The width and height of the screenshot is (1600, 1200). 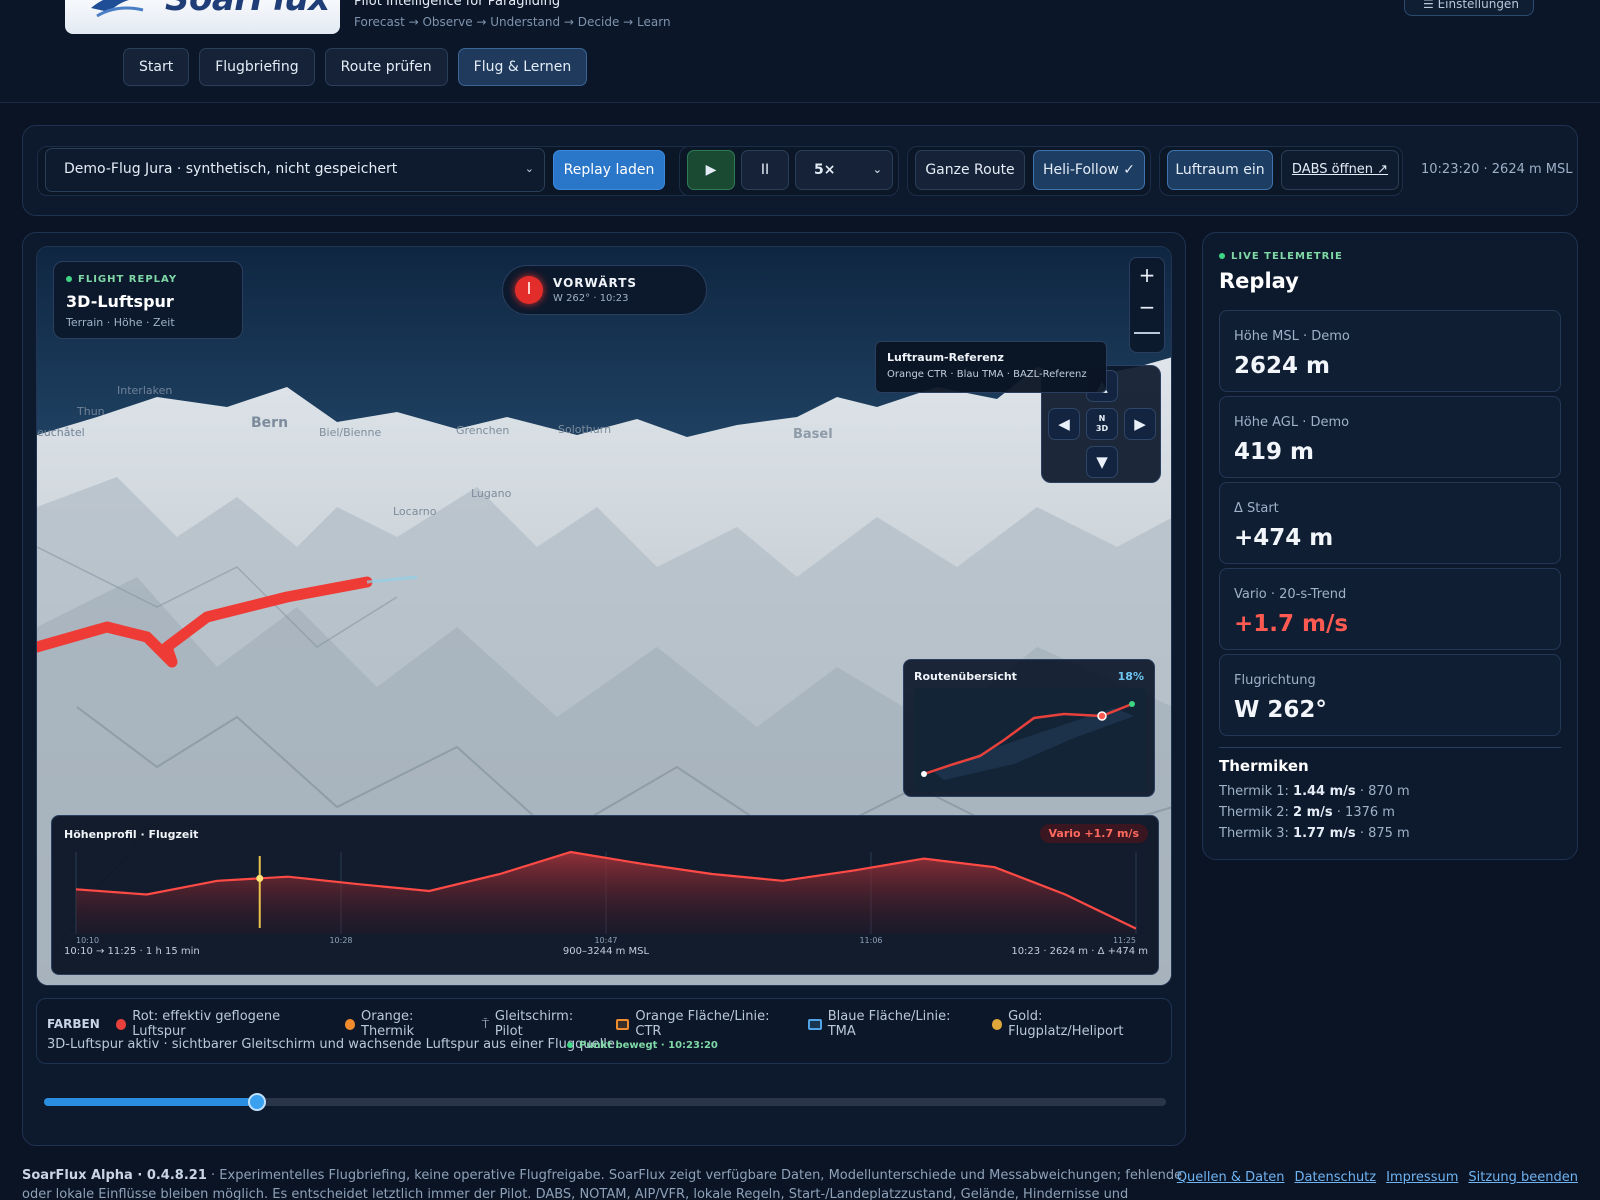 What do you see at coordinates (889, 1024) in the screenshot?
I see `legend-label: Blaue Fläche/Linie: TMA` at bounding box center [889, 1024].